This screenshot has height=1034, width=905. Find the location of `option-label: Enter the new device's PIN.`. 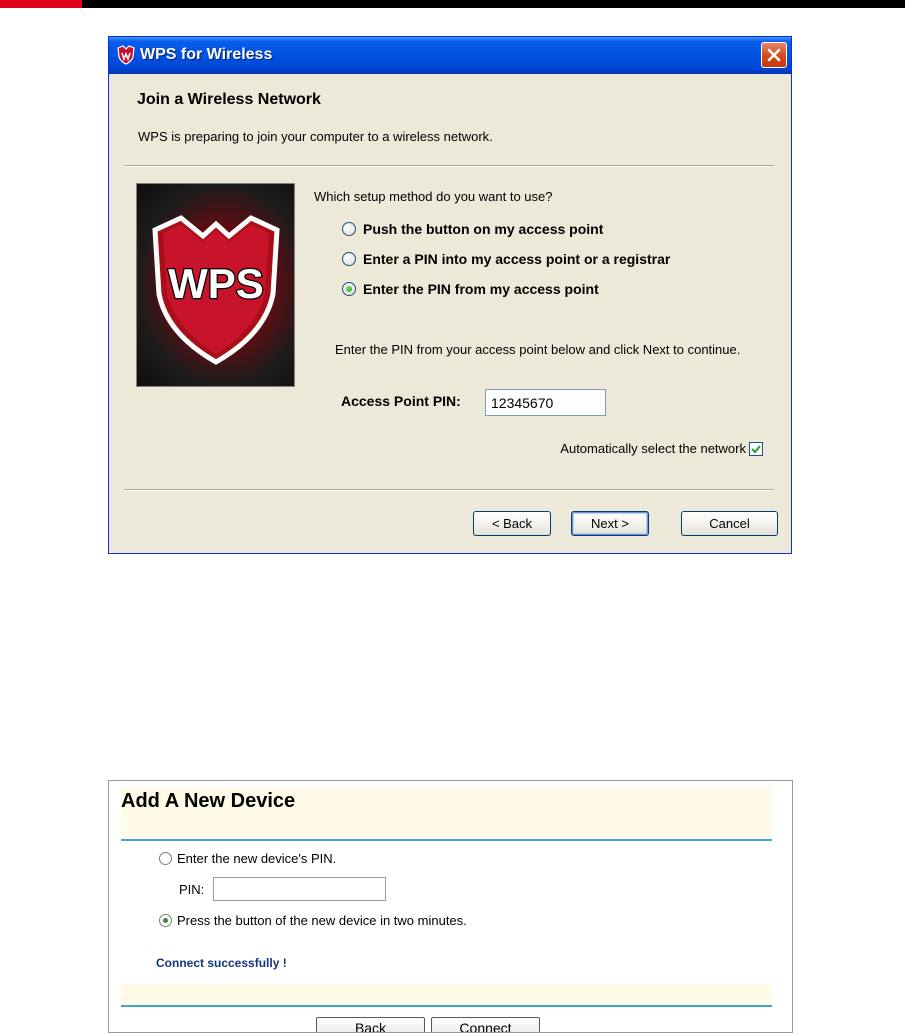

option-label: Enter the new device's PIN. is located at coordinates (257, 858).